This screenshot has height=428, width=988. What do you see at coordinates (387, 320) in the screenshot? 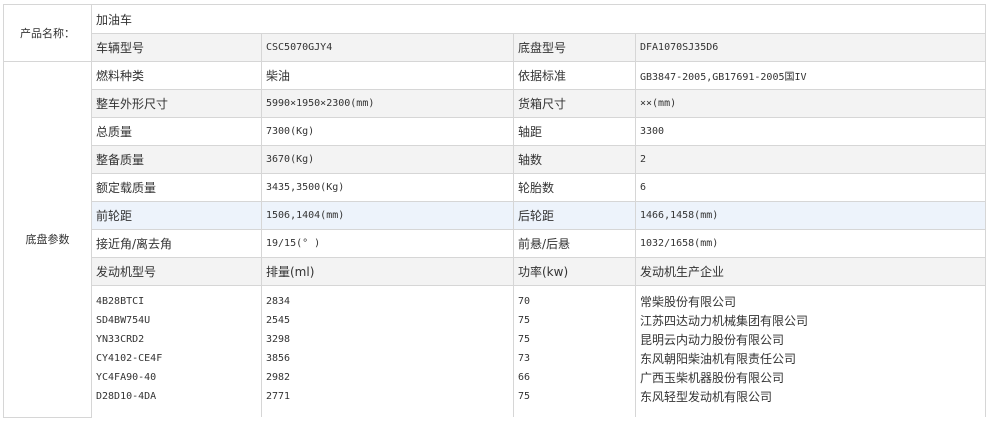
I see `engine-displacement: 2545` at bounding box center [387, 320].